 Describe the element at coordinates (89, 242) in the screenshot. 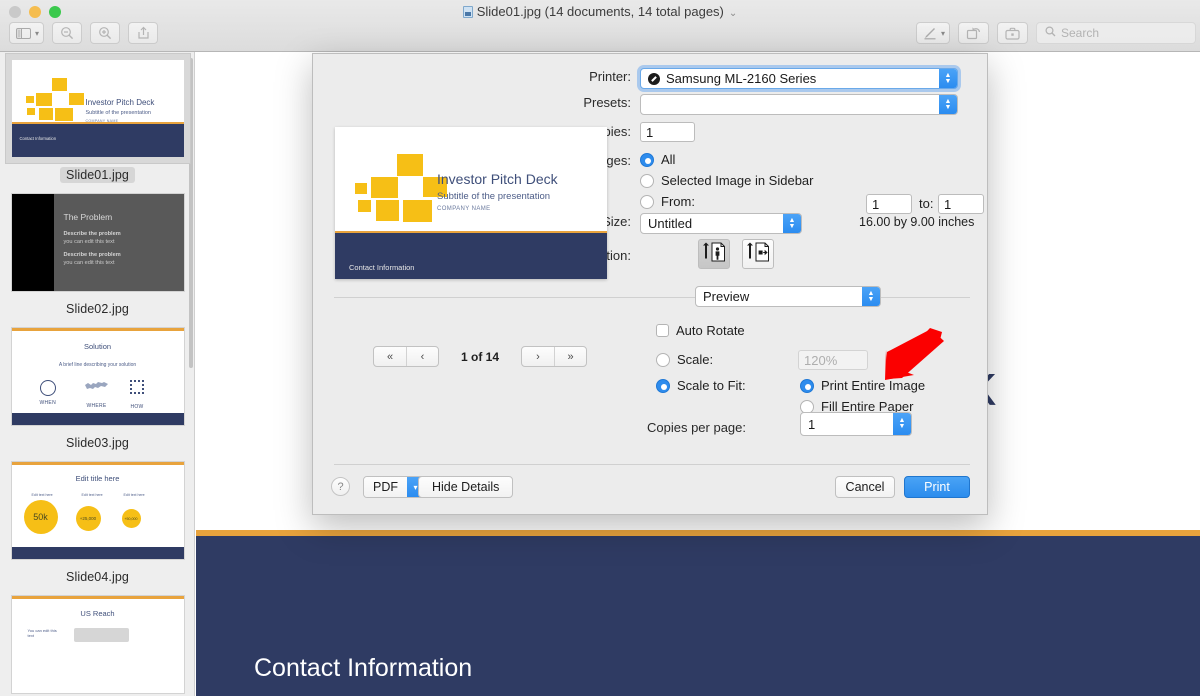

I see `thumb-line: you can edit this text` at that location.